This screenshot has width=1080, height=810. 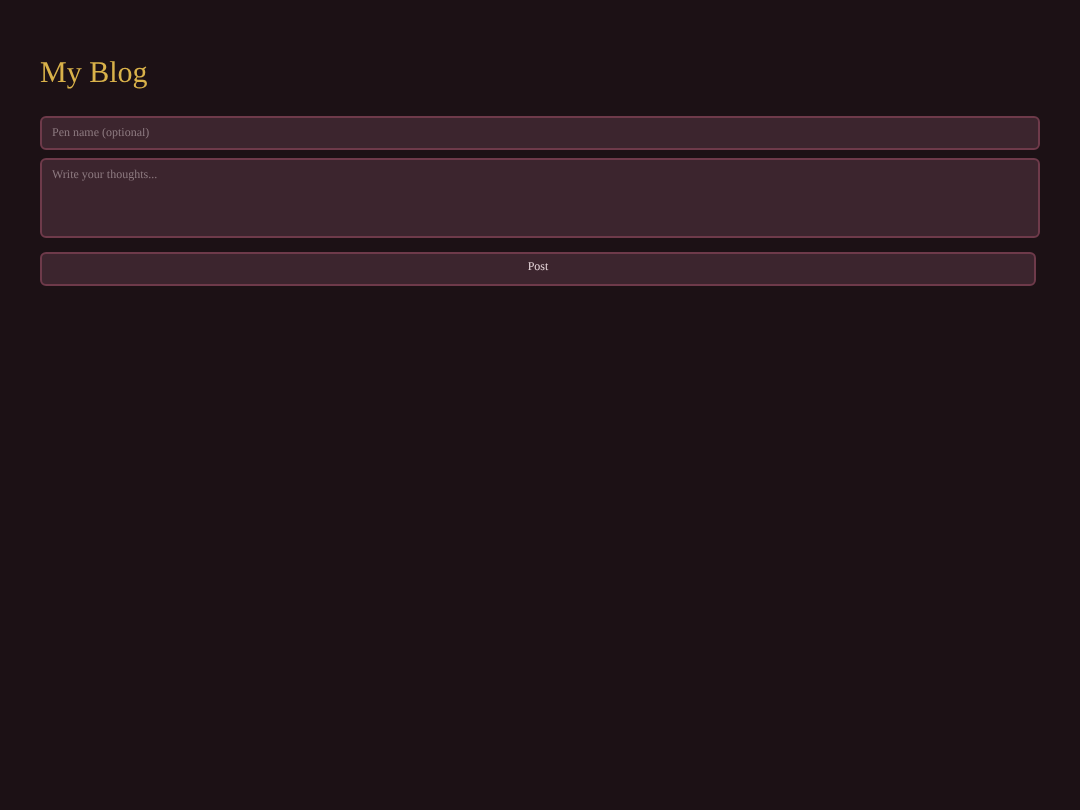 What do you see at coordinates (95, 74) in the screenshot?
I see `blog-title: My Blog` at bounding box center [95, 74].